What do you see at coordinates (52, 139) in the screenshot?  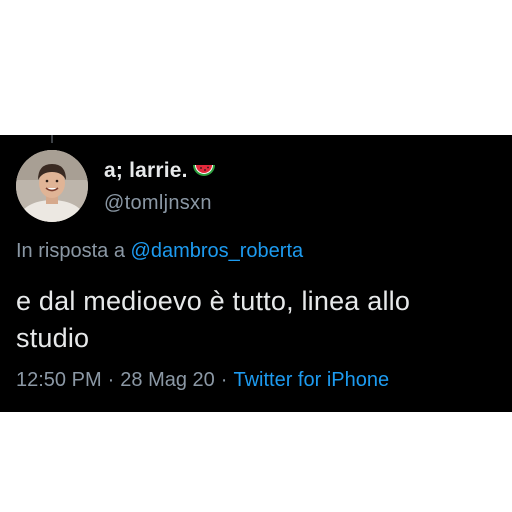 I see `thread-connector-line` at bounding box center [52, 139].